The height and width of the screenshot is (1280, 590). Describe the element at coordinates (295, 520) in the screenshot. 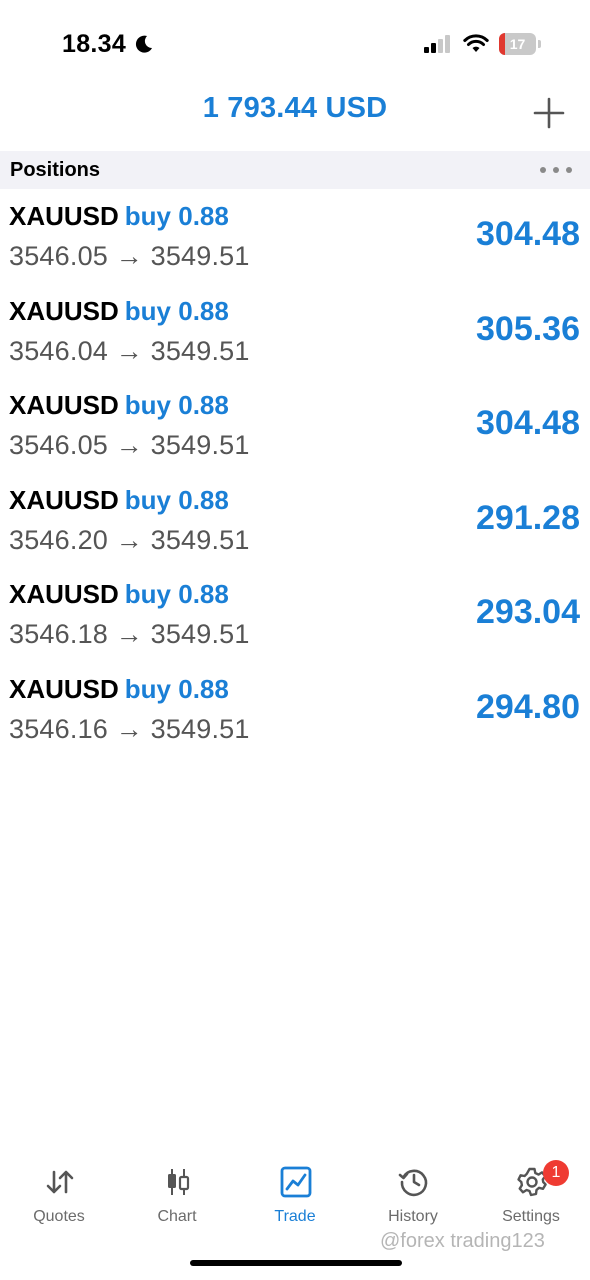

I see `position-row: XAUUSD buy 0.88 3546.20 → 3549.51 291.28` at that location.